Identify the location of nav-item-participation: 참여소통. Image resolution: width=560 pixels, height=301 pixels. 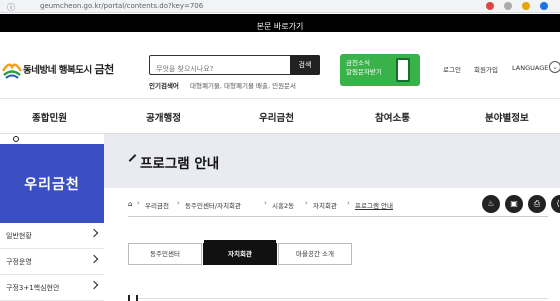
(392, 117).